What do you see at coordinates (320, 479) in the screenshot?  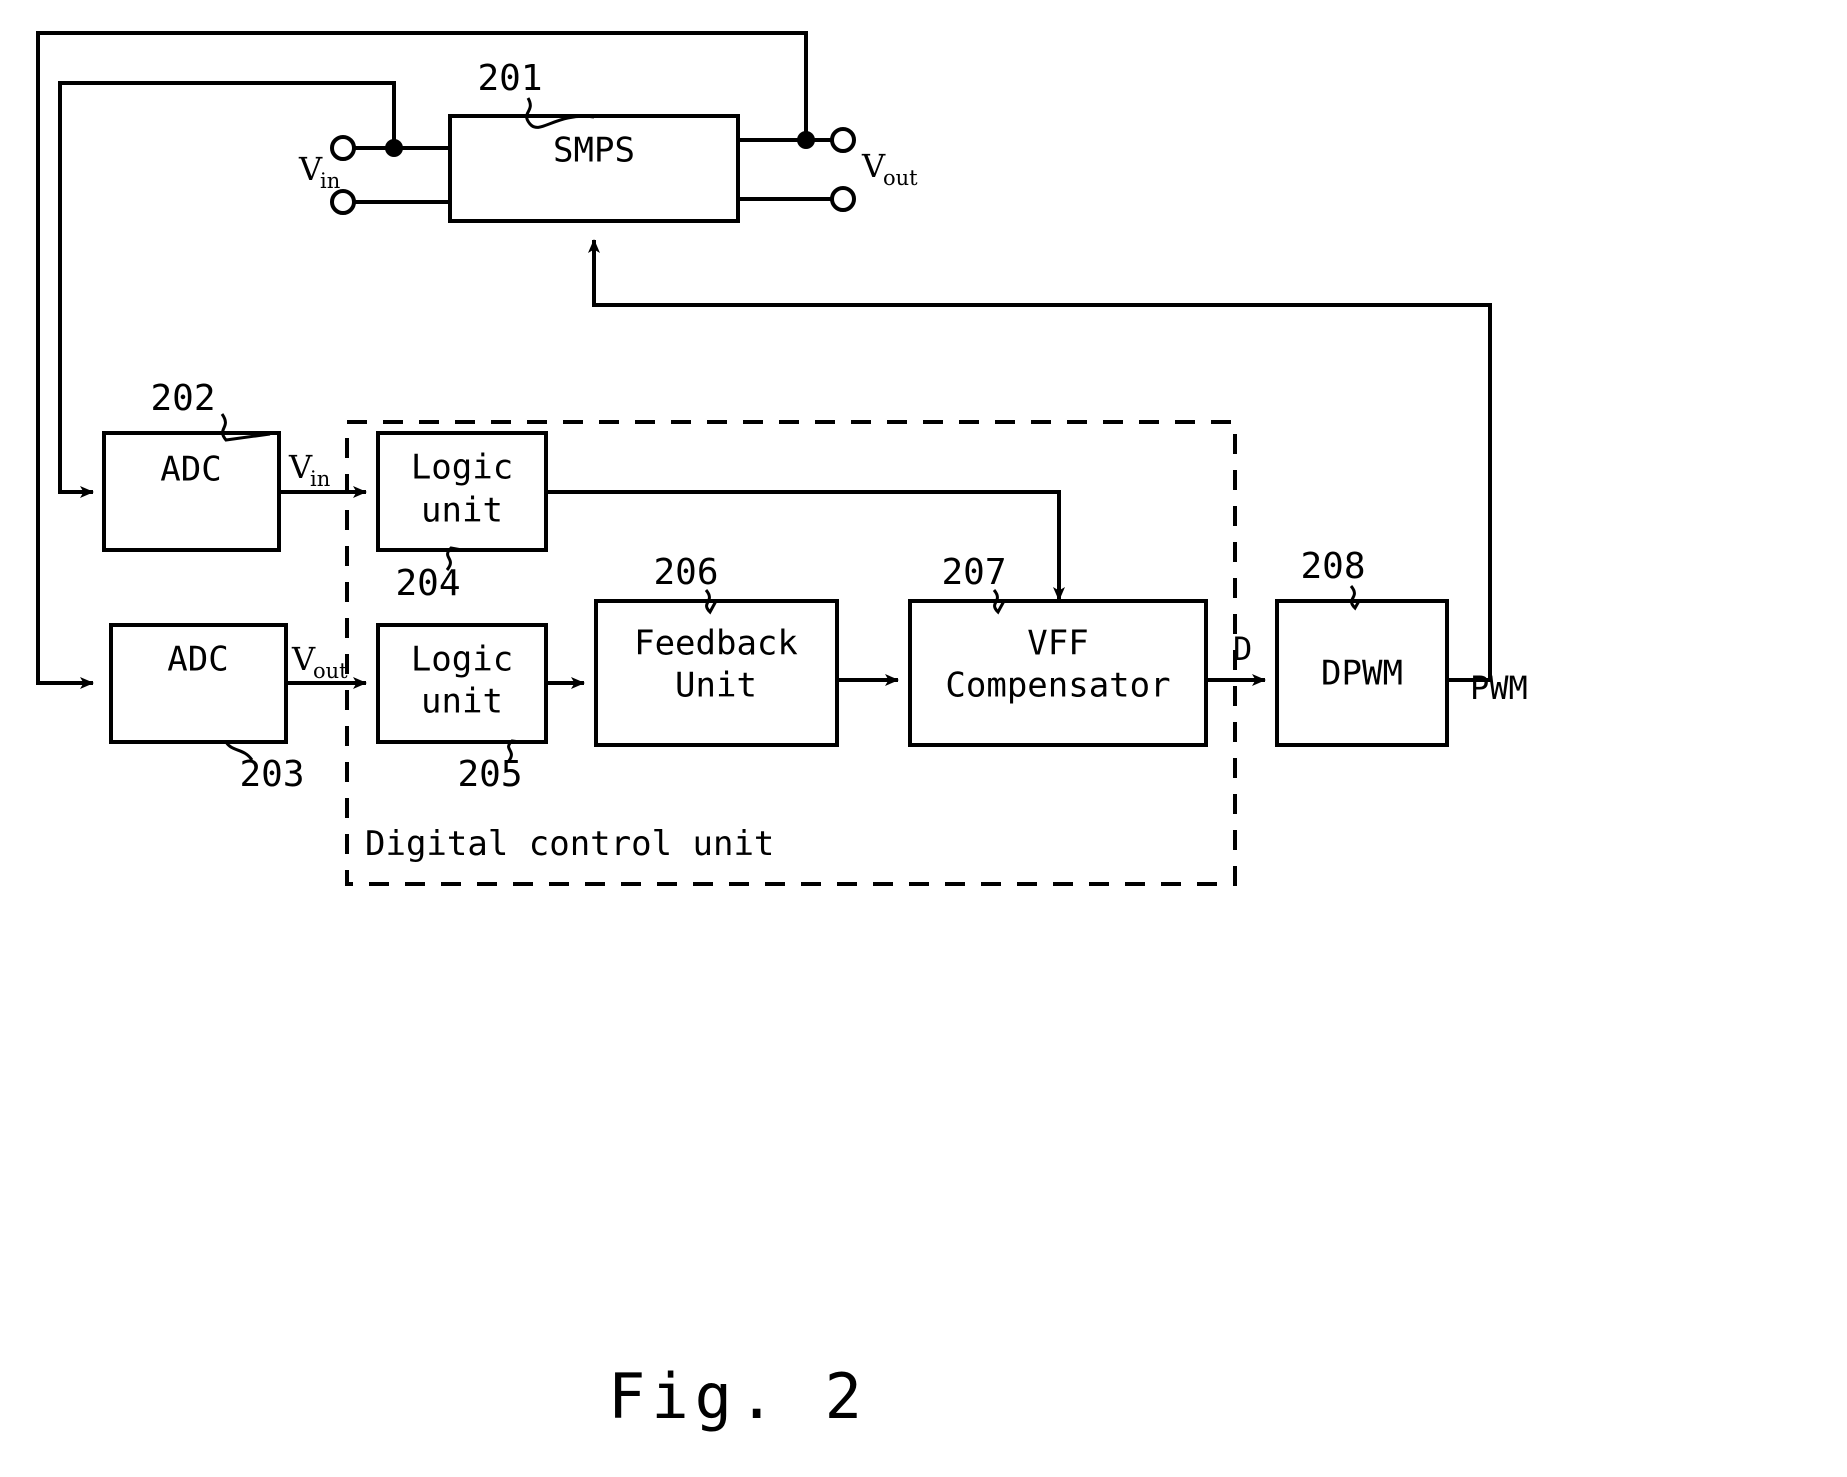 I see `vin-bus-sub: in` at bounding box center [320, 479].